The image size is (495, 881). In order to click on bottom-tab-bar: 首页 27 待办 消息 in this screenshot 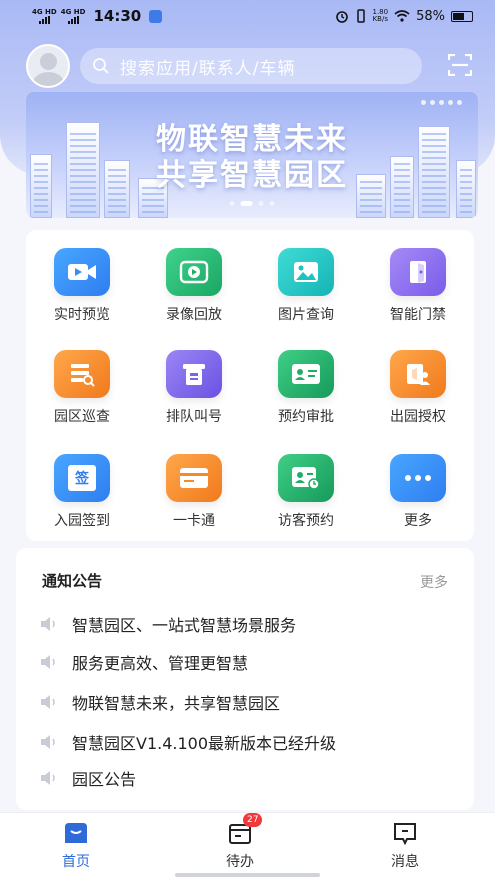, I will do `click(247, 846)`.